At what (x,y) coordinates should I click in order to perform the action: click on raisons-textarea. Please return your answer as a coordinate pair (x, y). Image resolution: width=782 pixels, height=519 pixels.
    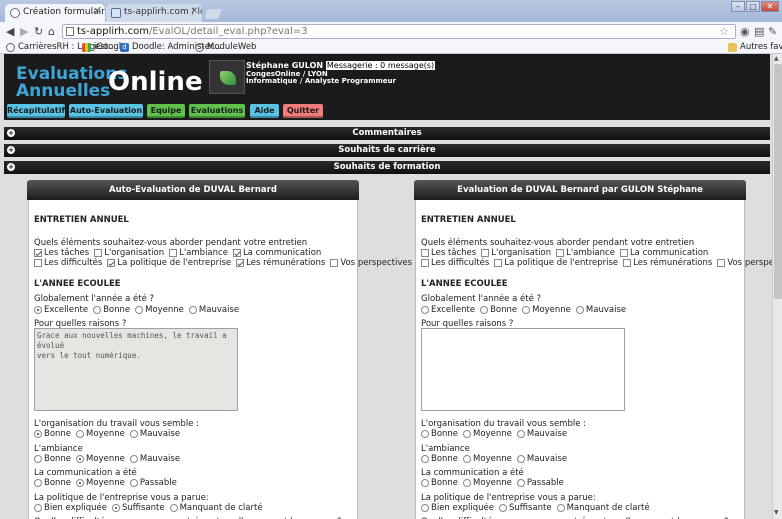
    Looking at the image, I should click on (523, 369).